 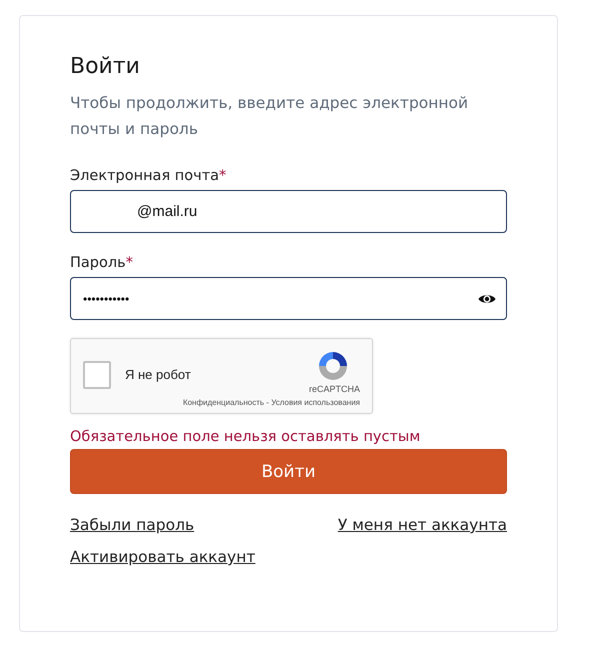 What do you see at coordinates (98, 263) in the screenshot?
I see `field-label: Пароль` at bounding box center [98, 263].